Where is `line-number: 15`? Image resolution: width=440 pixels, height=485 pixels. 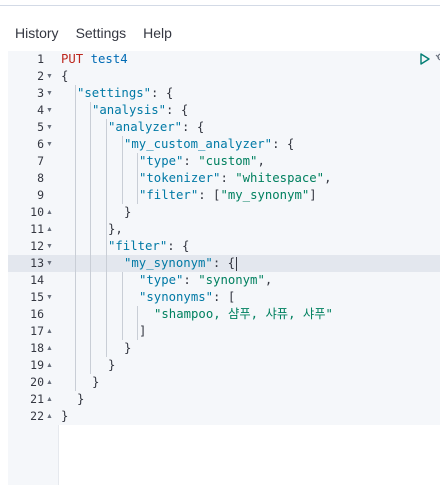
line-number: 15 is located at coordinates (37, 297).